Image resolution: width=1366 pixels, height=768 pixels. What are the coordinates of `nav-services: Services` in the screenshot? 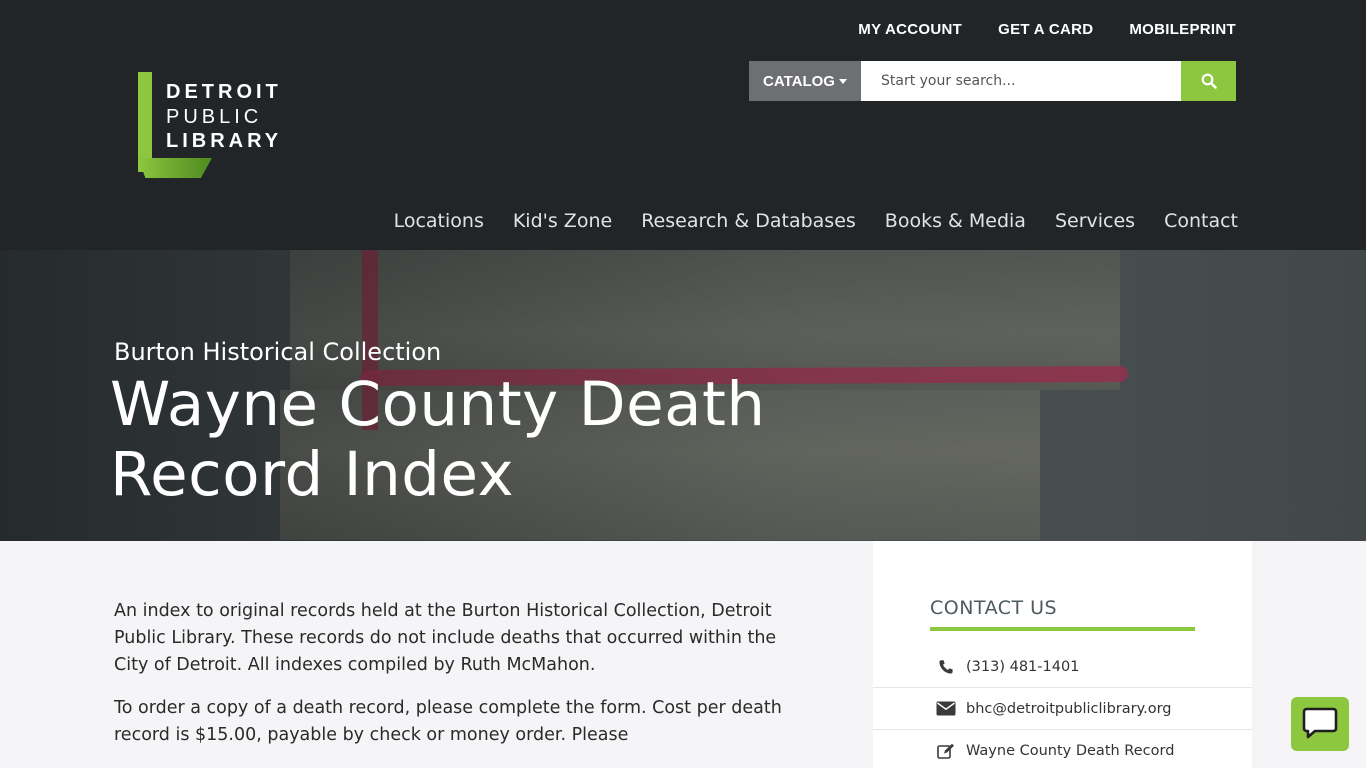 It's located at (1095, 221).